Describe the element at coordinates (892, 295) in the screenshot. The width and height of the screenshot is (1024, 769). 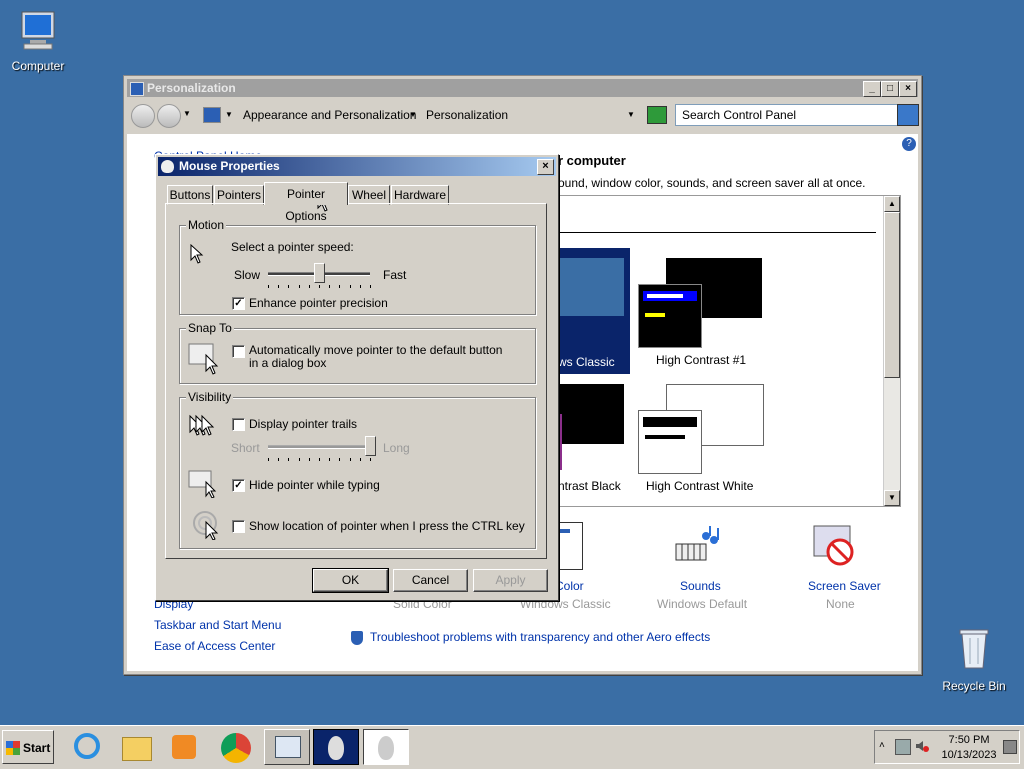
I see `scroll-thumb` at that location.